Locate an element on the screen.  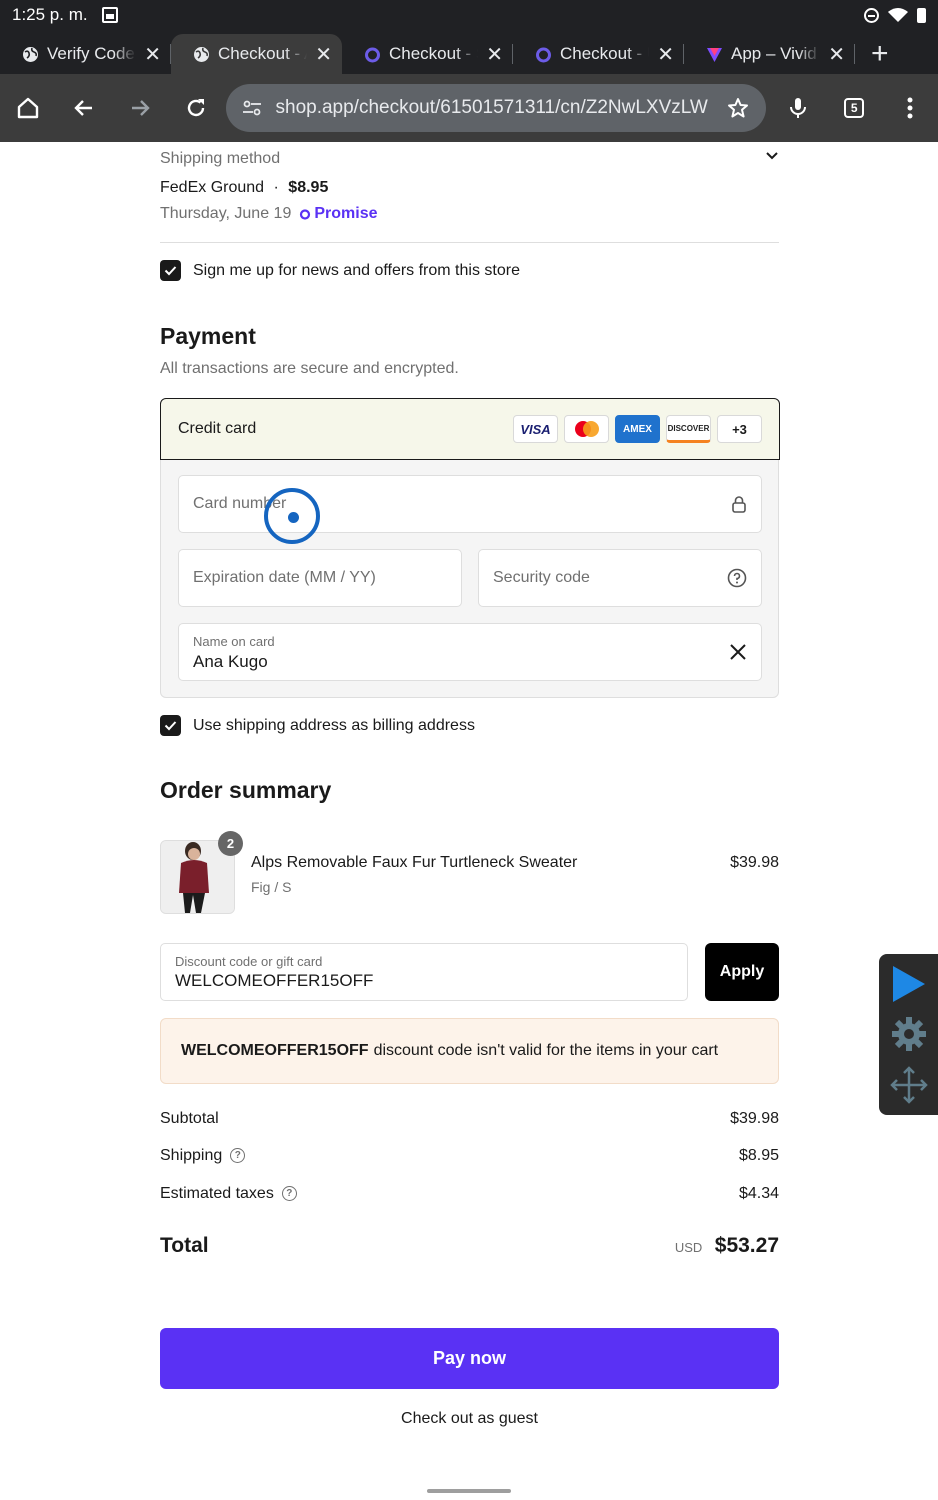
back-arrow-icon is located at coordinates (83, 108).